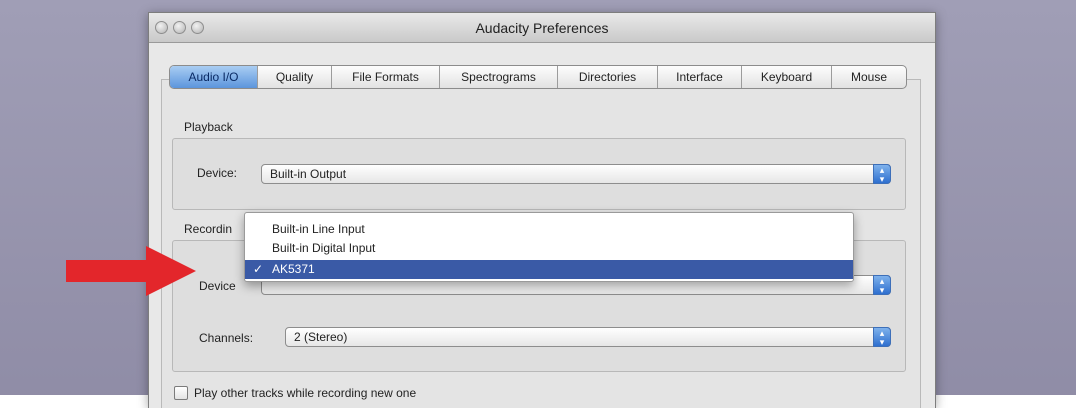 The height and width of the screenshot is (408, 1076). I want to click on red-pointer-arrow-icon, so click(131, 271).